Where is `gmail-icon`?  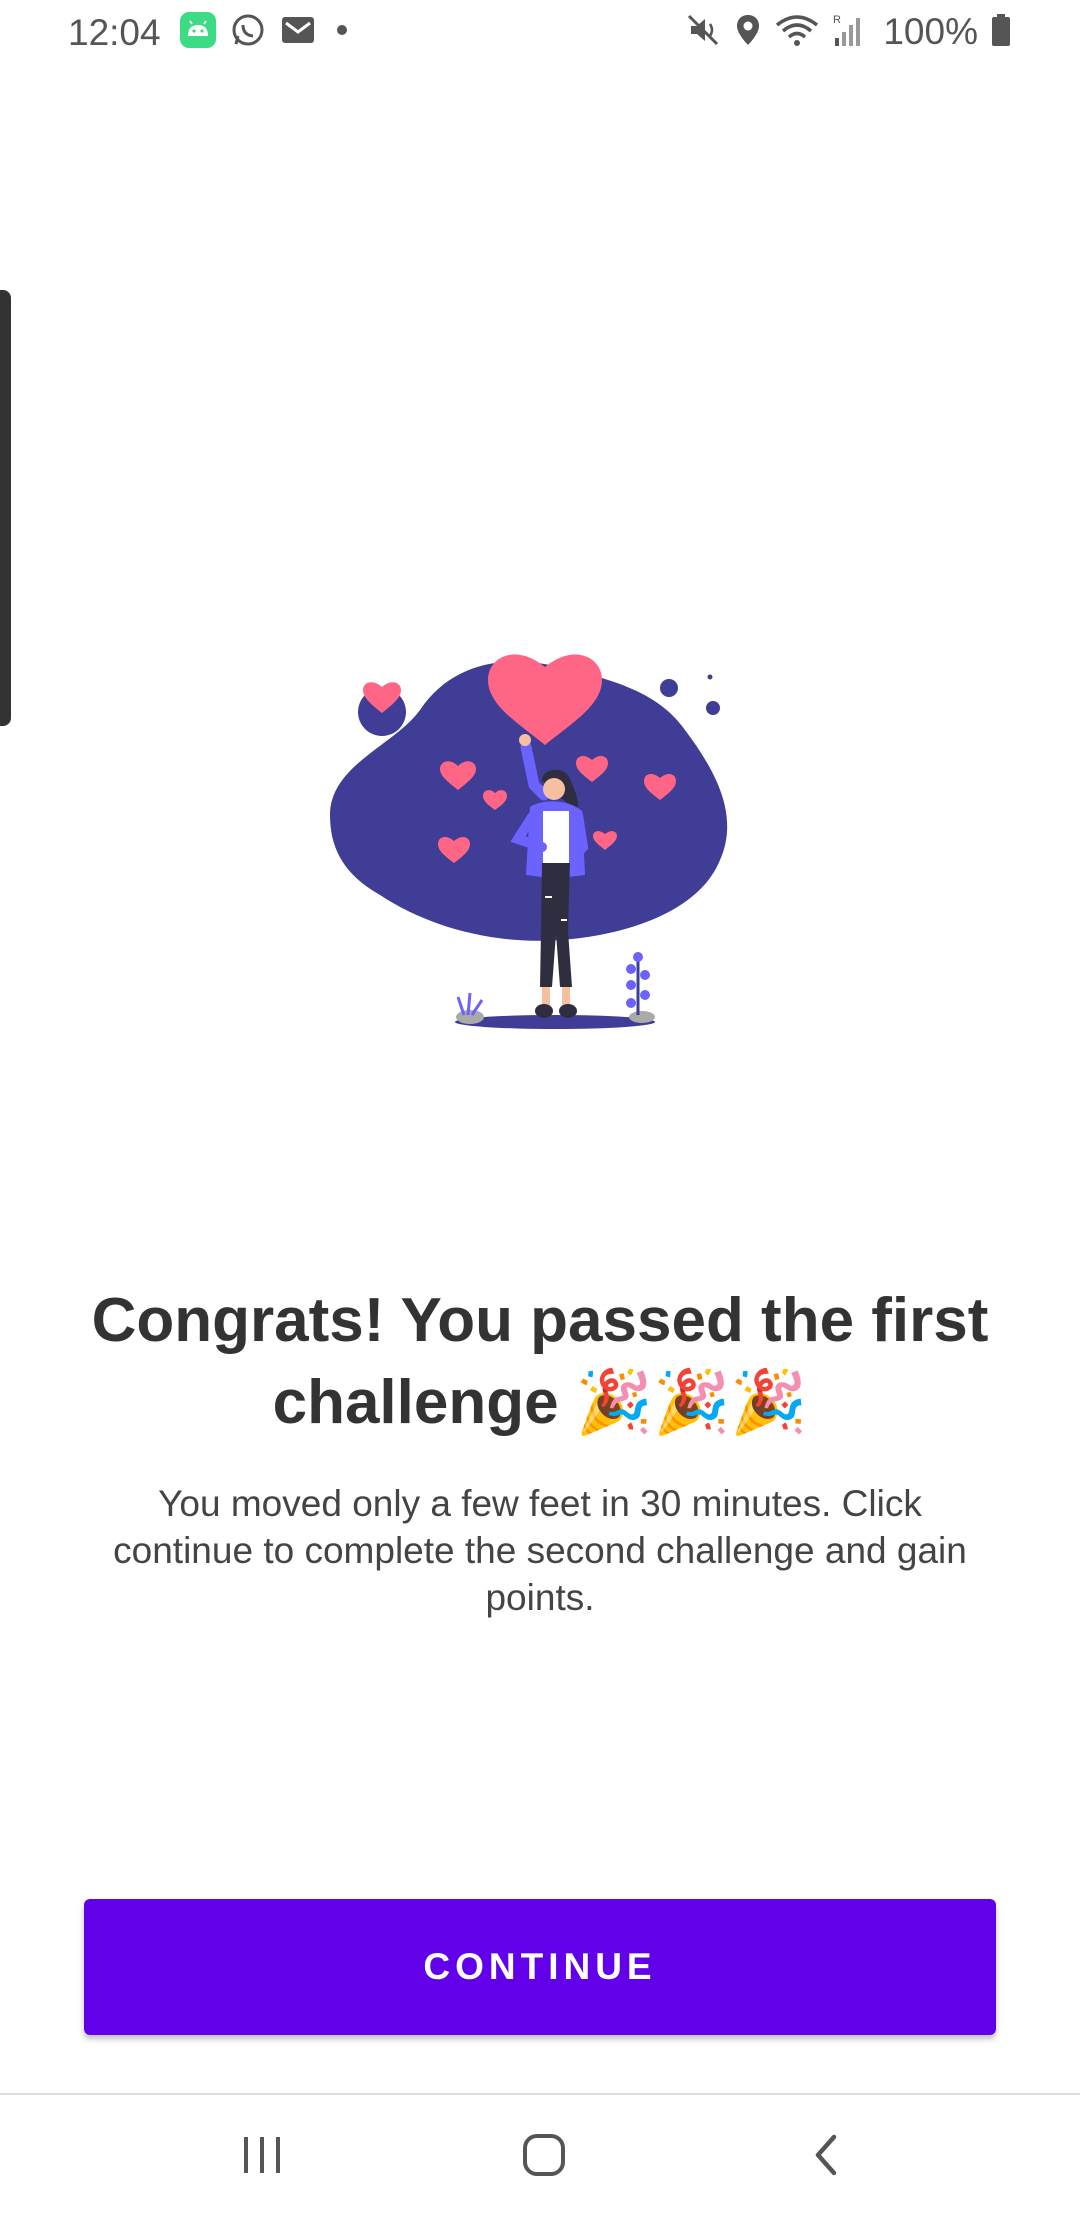 gmail-icon is located at coordinates (298, 32).